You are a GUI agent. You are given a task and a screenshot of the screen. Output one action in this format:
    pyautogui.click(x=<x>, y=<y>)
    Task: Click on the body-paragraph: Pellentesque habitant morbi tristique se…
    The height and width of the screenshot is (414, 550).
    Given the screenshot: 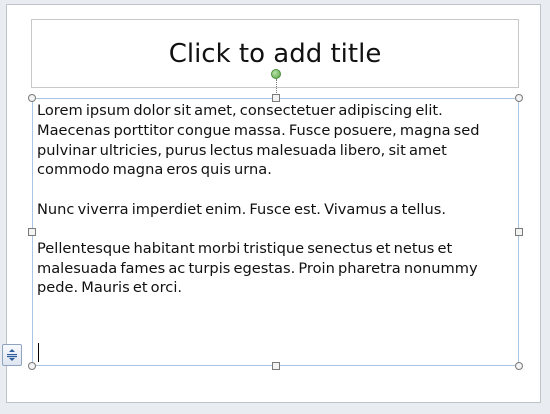 What is the action you would take?
    pyautogui.click(x=257, y=268)
    